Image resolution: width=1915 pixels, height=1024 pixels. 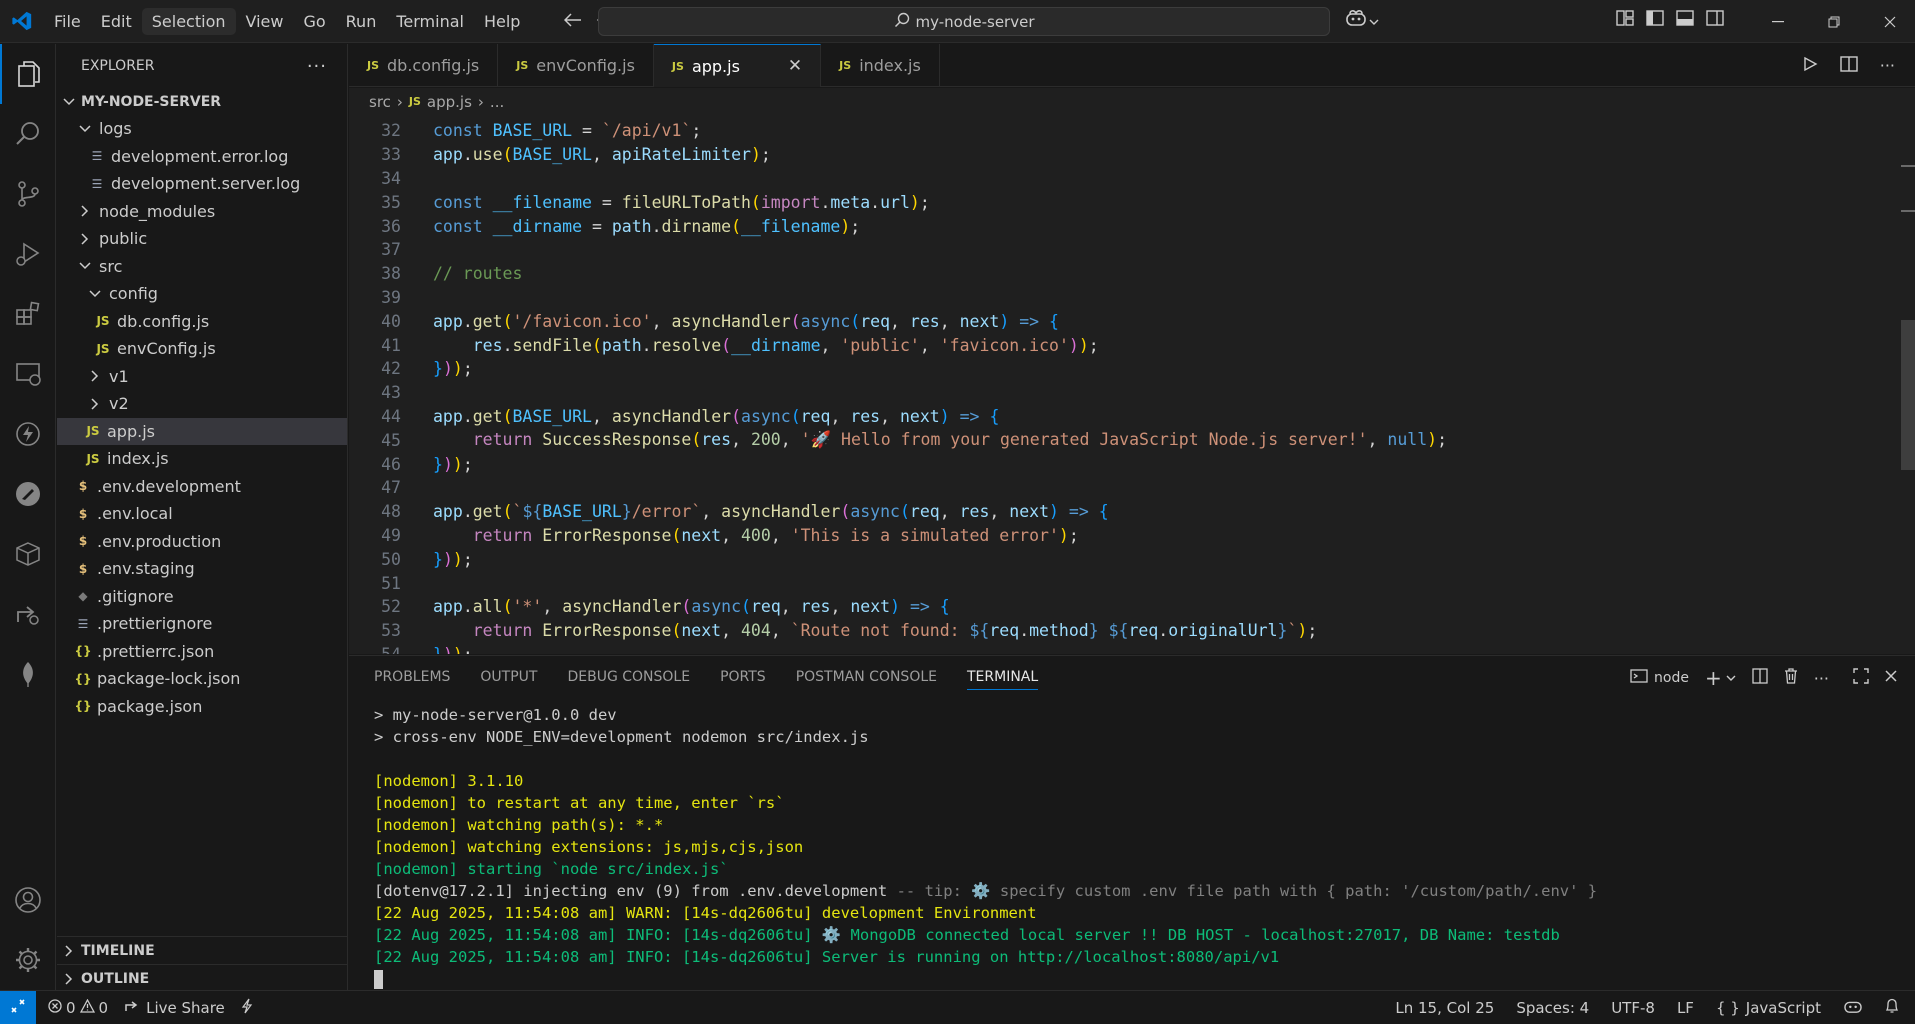 I want to click on tab-app-js: JS app.js ✕, so click(x=737, y=65).